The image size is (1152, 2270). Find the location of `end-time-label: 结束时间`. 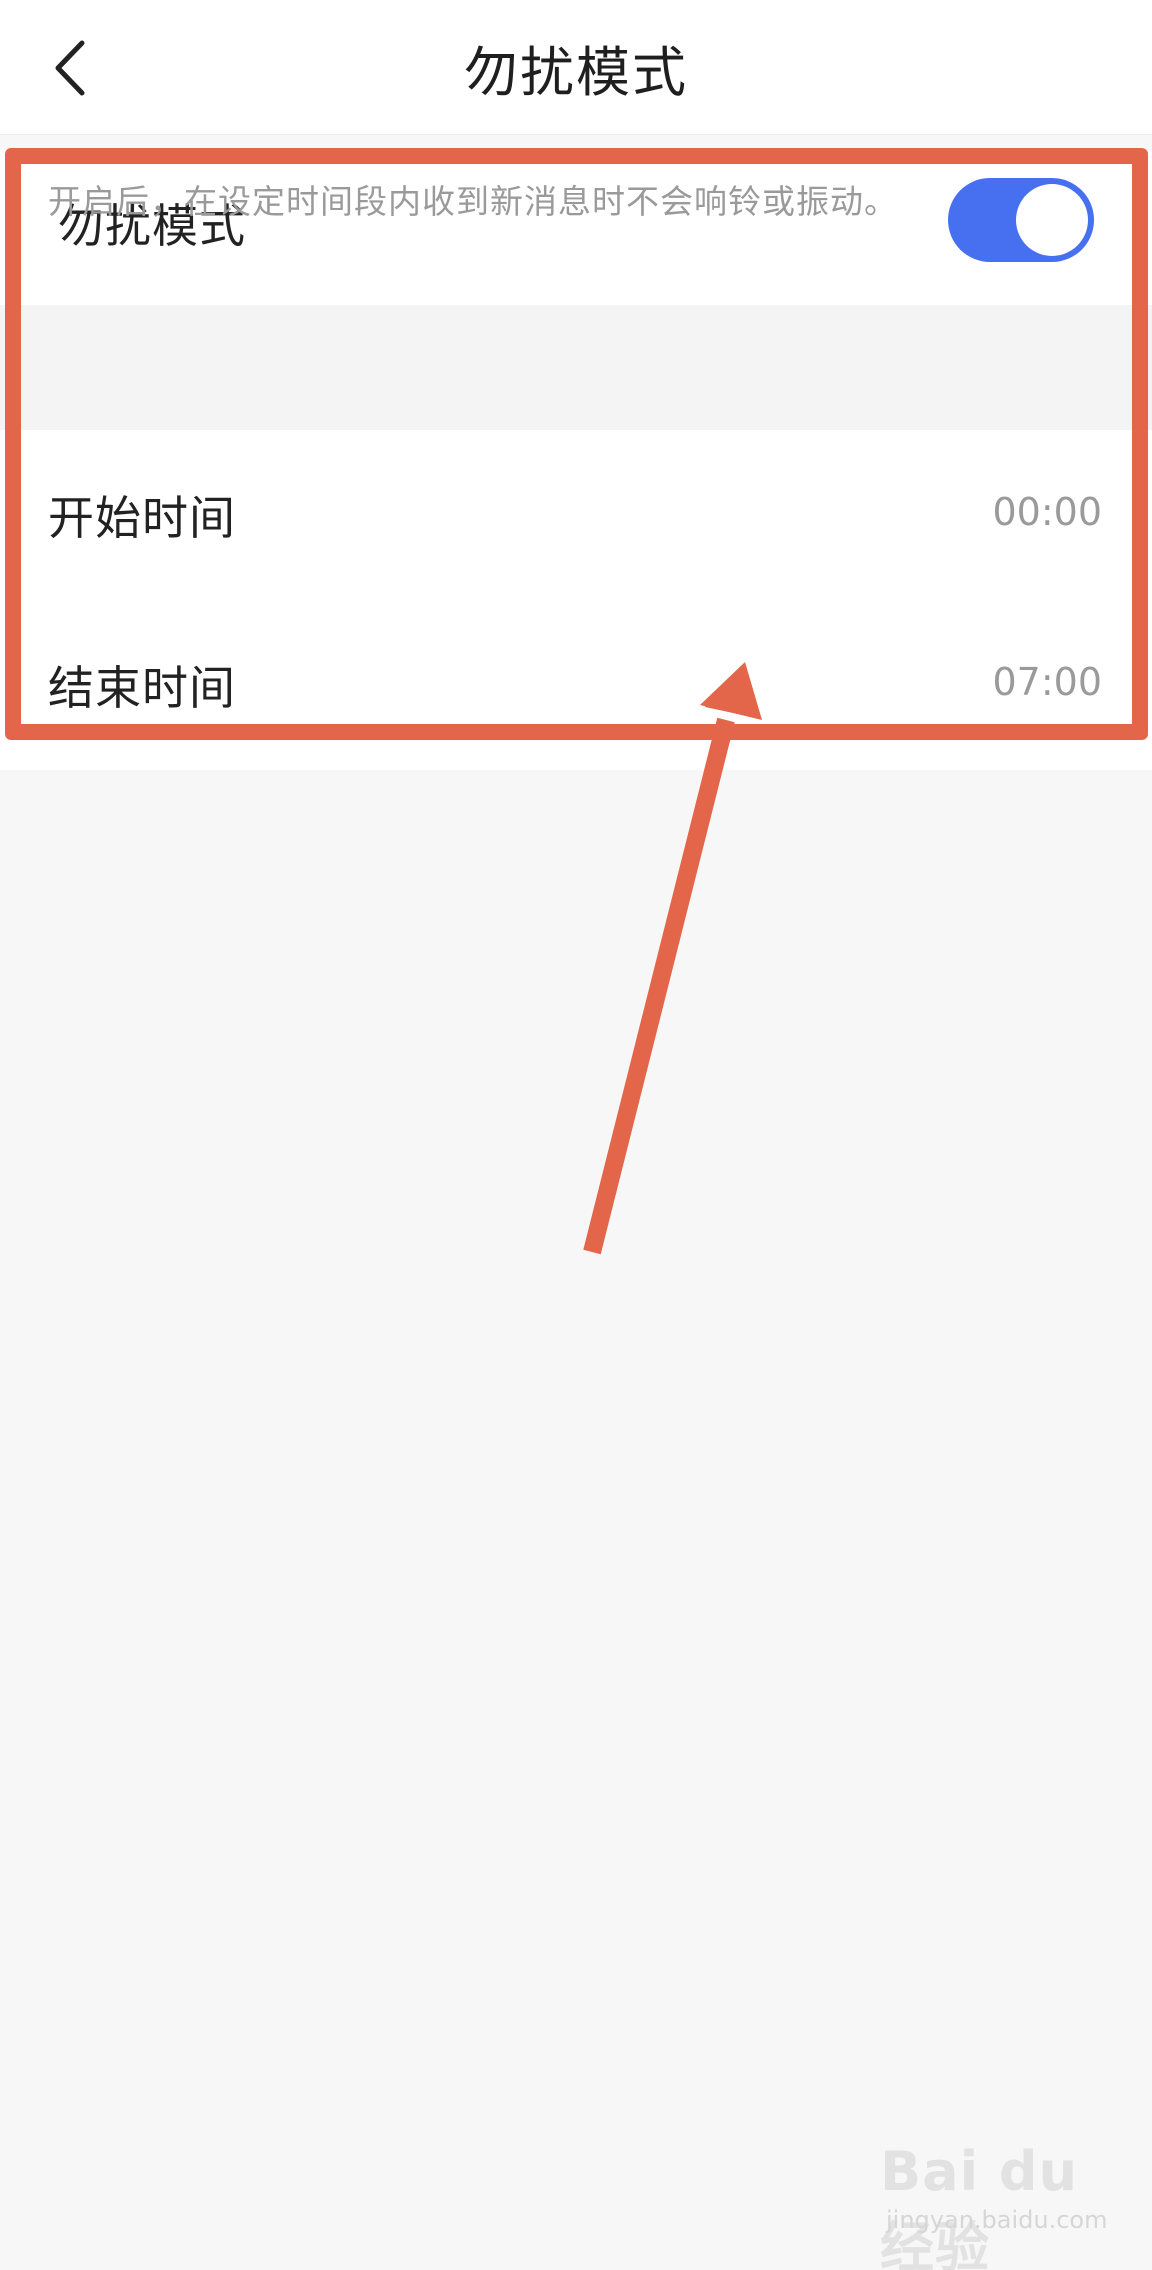

end-time-label: 结束时间 is located at coordinates (142, 688).